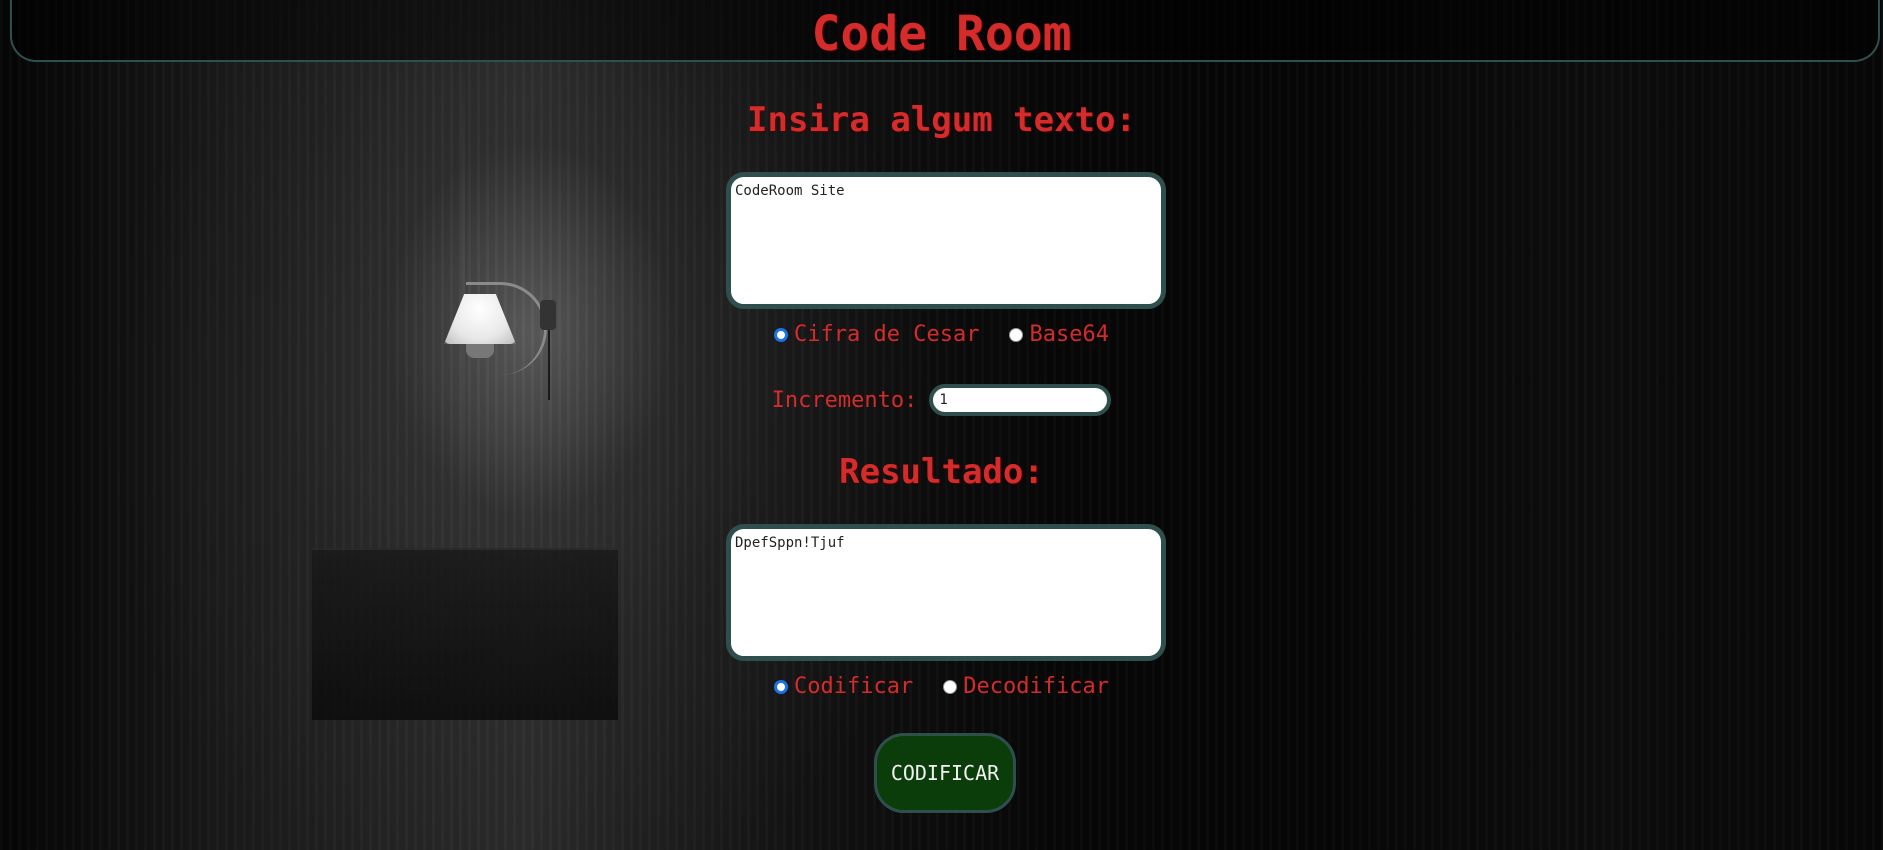  What do you see at coordinates (1020, 400) in the screenshot?
I see `increment-input` at bounding box center [1020, 400].